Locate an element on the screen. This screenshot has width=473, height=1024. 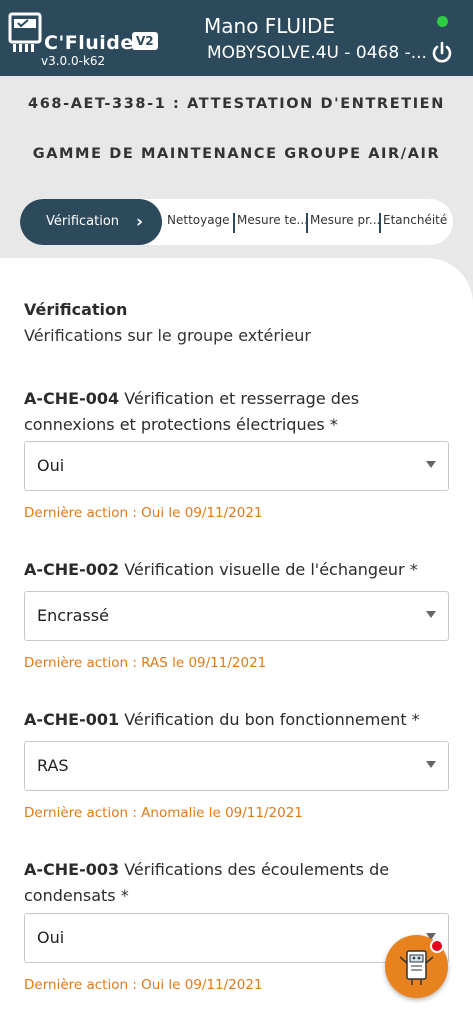
last-action: Dernière action : RAS le 09/11/2021 is located at coordinates (145, 663).